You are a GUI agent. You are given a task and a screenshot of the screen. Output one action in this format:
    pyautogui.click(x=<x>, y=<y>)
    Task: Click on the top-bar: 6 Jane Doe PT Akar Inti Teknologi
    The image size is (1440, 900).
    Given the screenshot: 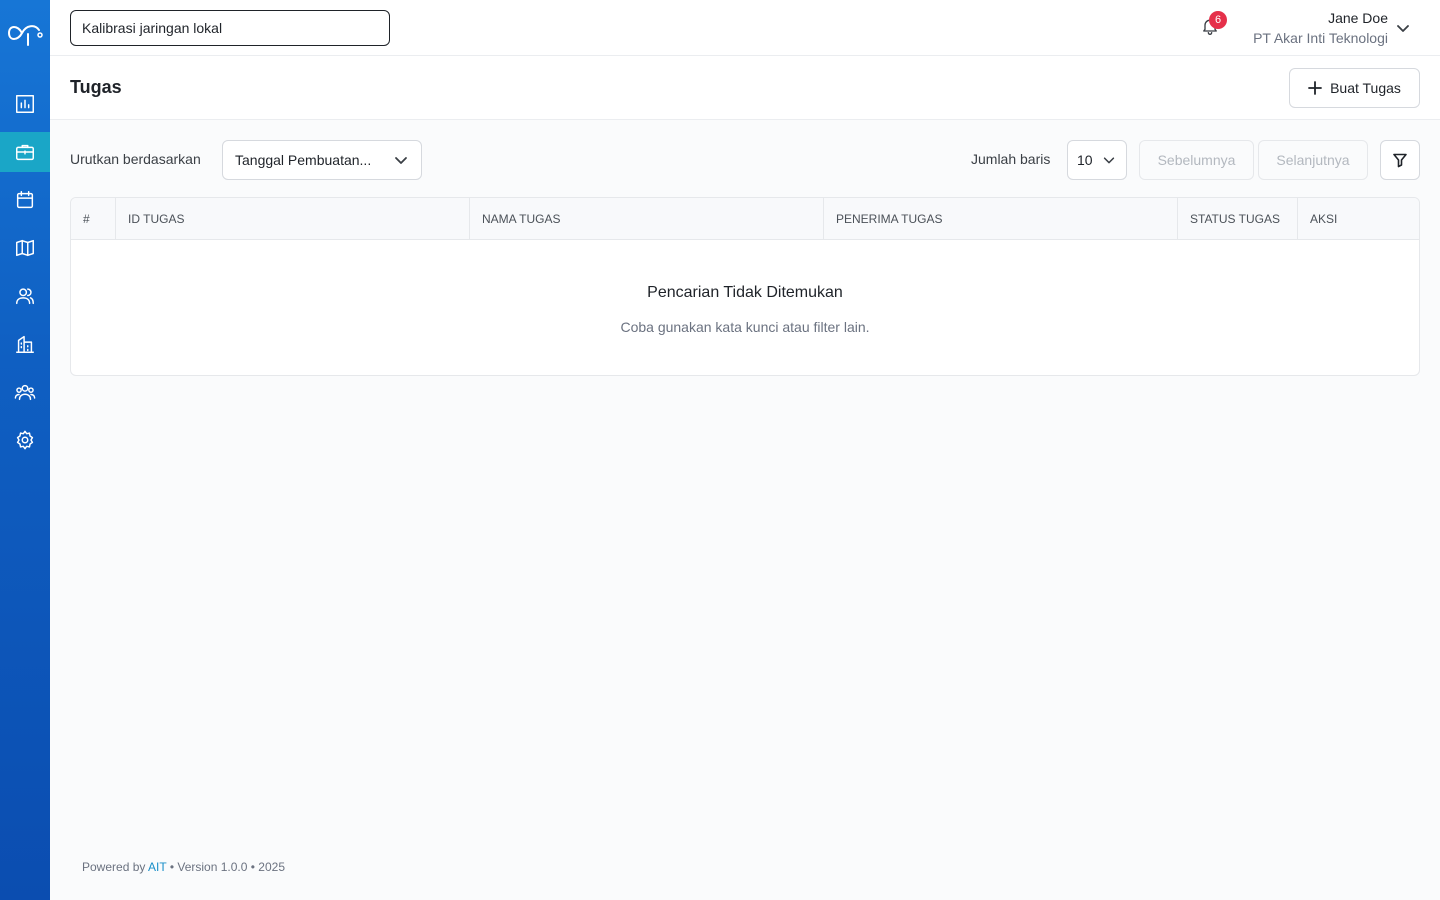 What is the action you would take?
    pyautogui.click(x=745, y=28)
    